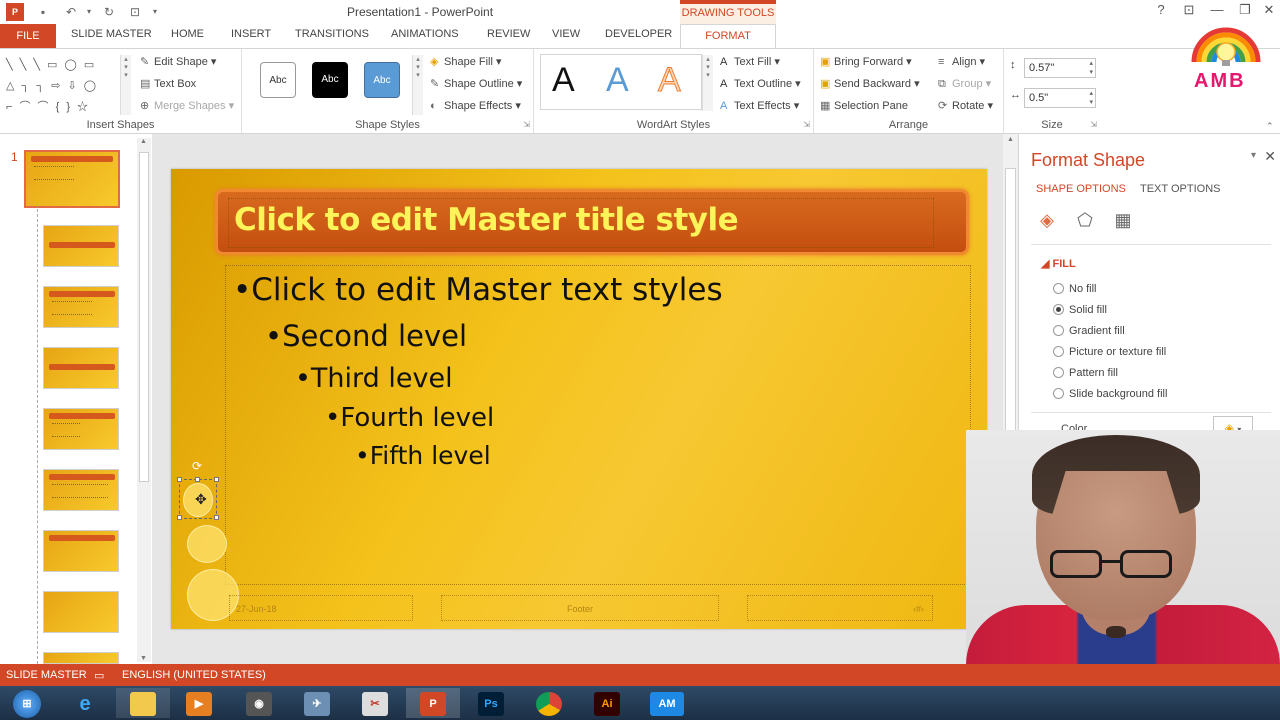 This screenshot has height=720, width=1280. I want to click on tab-file: FILE, so click(28, 36).